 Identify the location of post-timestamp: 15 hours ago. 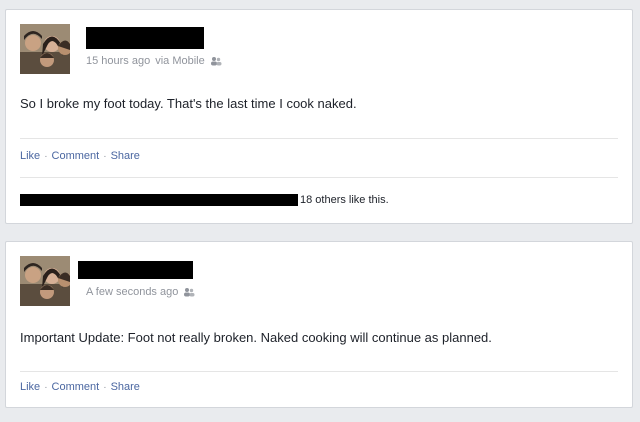
(118, 61).